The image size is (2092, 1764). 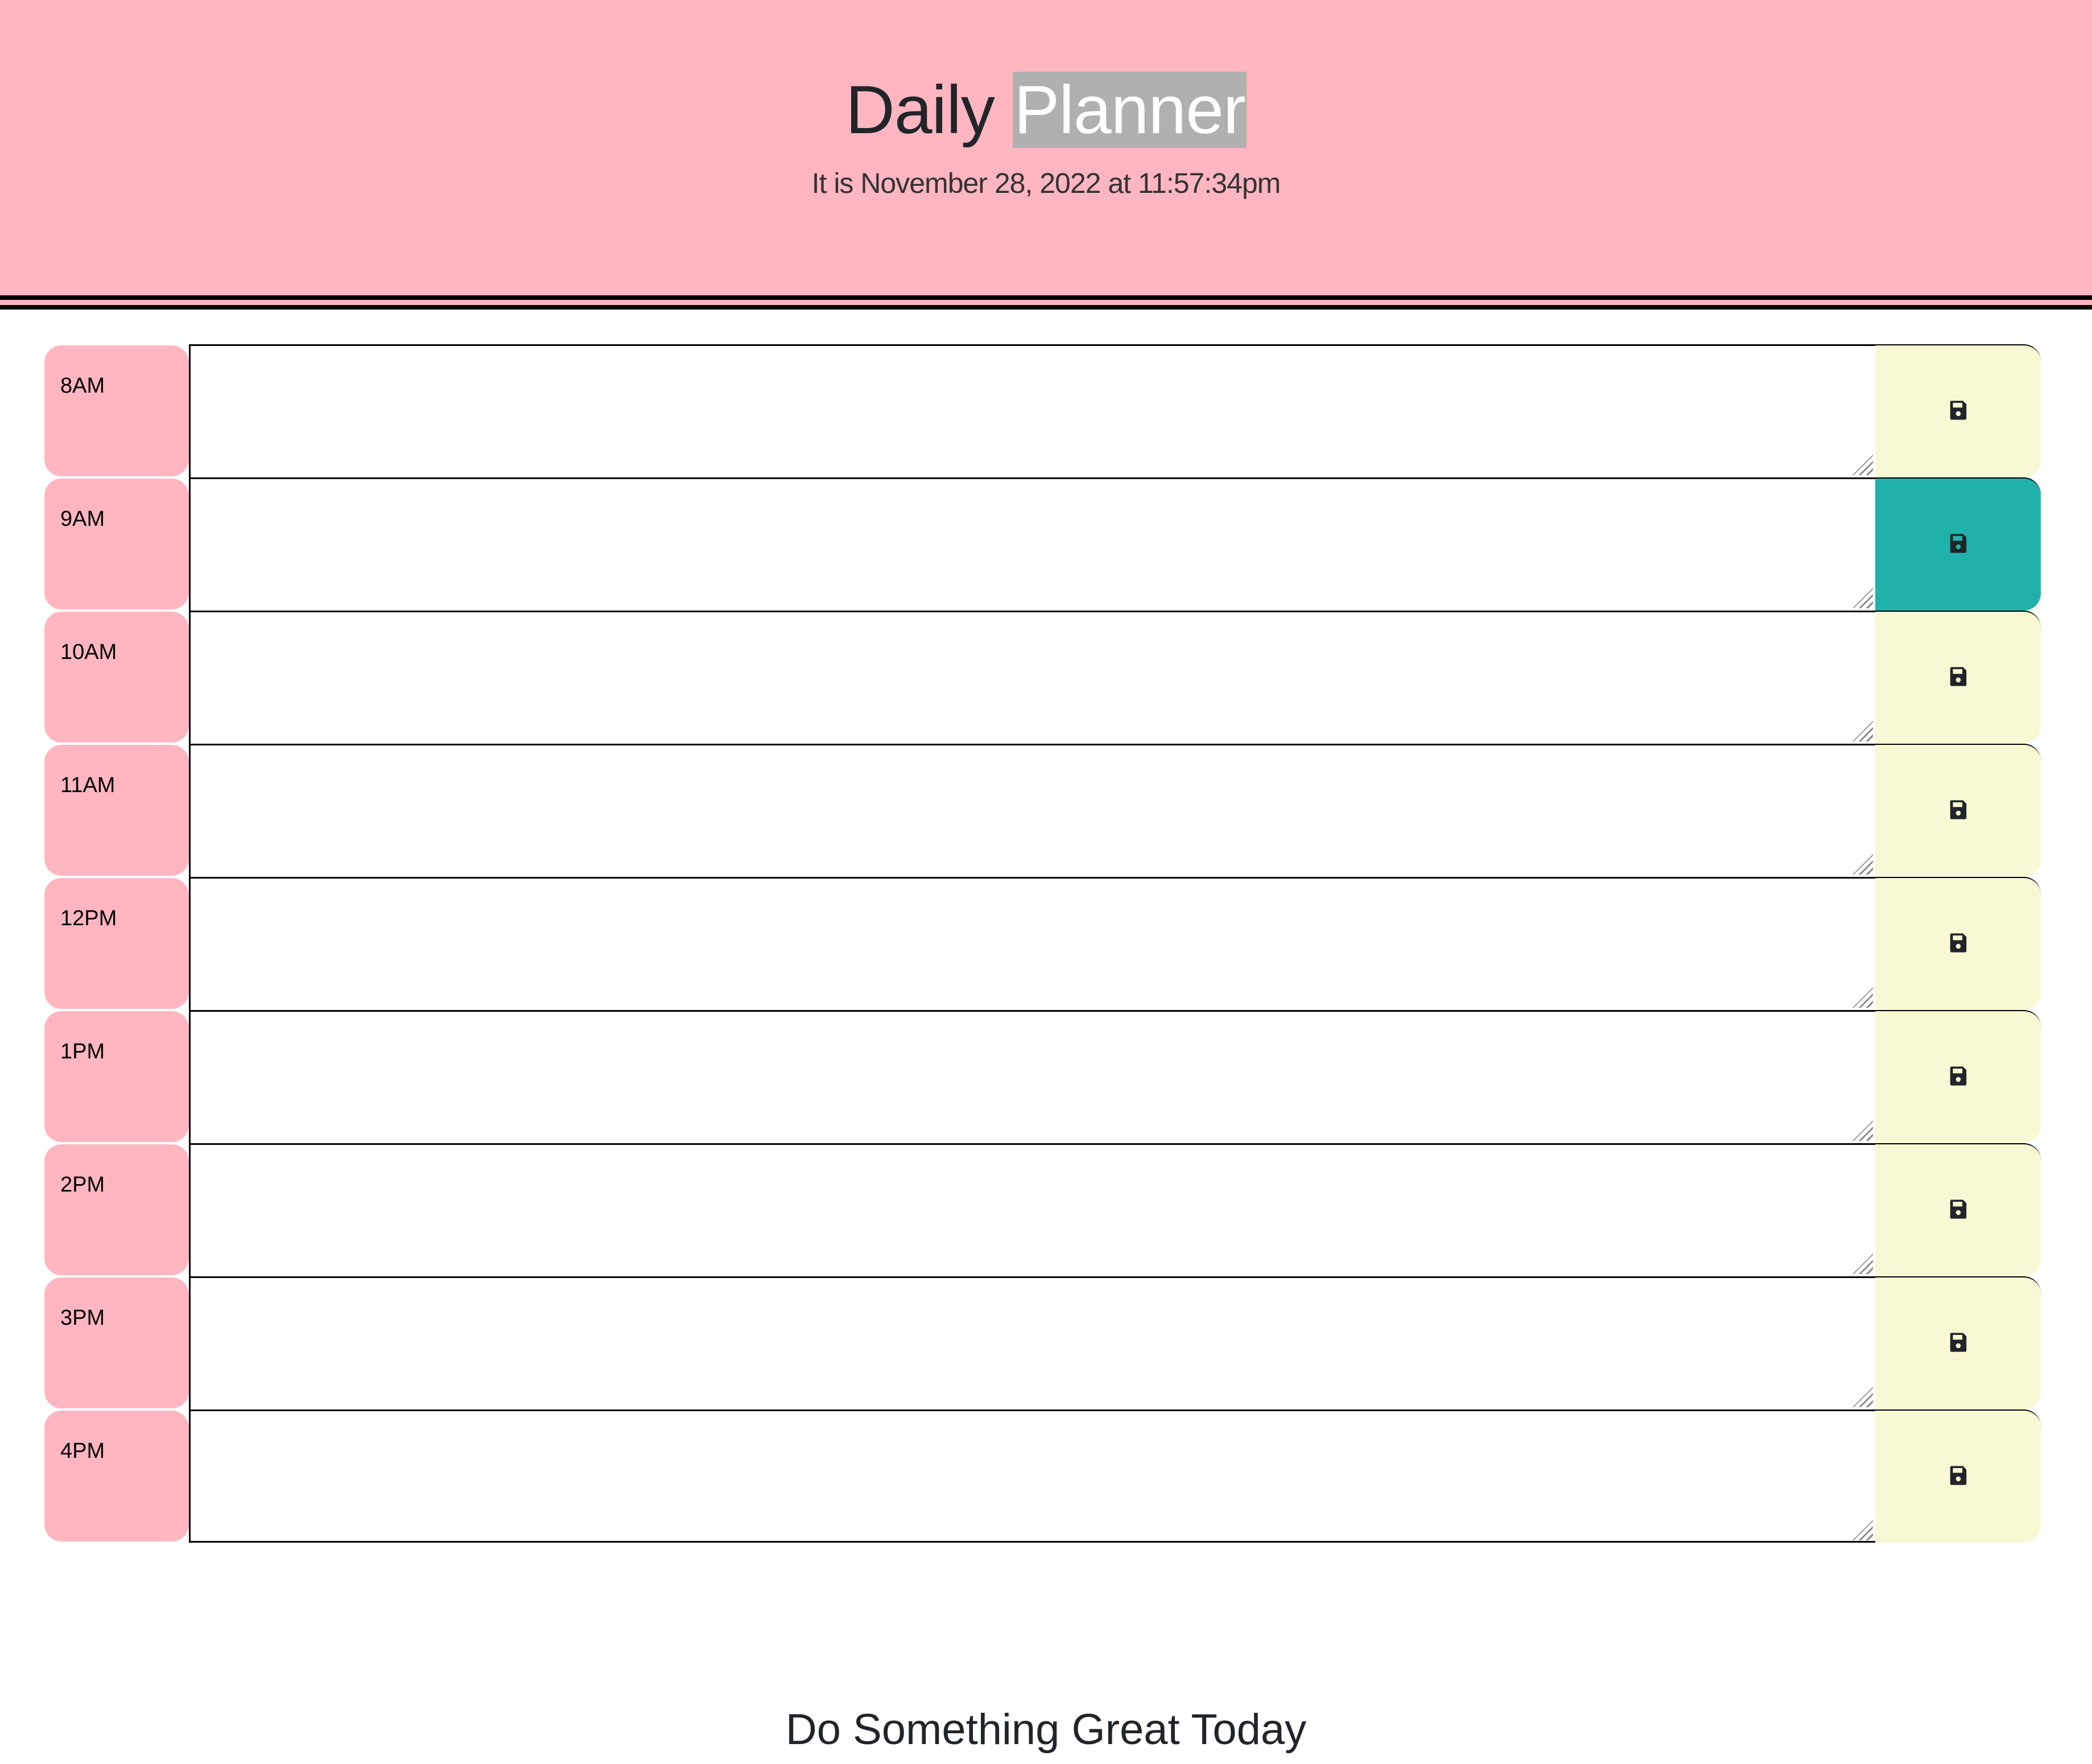 What do you see at coordinates (116, 411) in the screenshot?
I see `hour-label: 8AM` at bounding box center [116, 411].